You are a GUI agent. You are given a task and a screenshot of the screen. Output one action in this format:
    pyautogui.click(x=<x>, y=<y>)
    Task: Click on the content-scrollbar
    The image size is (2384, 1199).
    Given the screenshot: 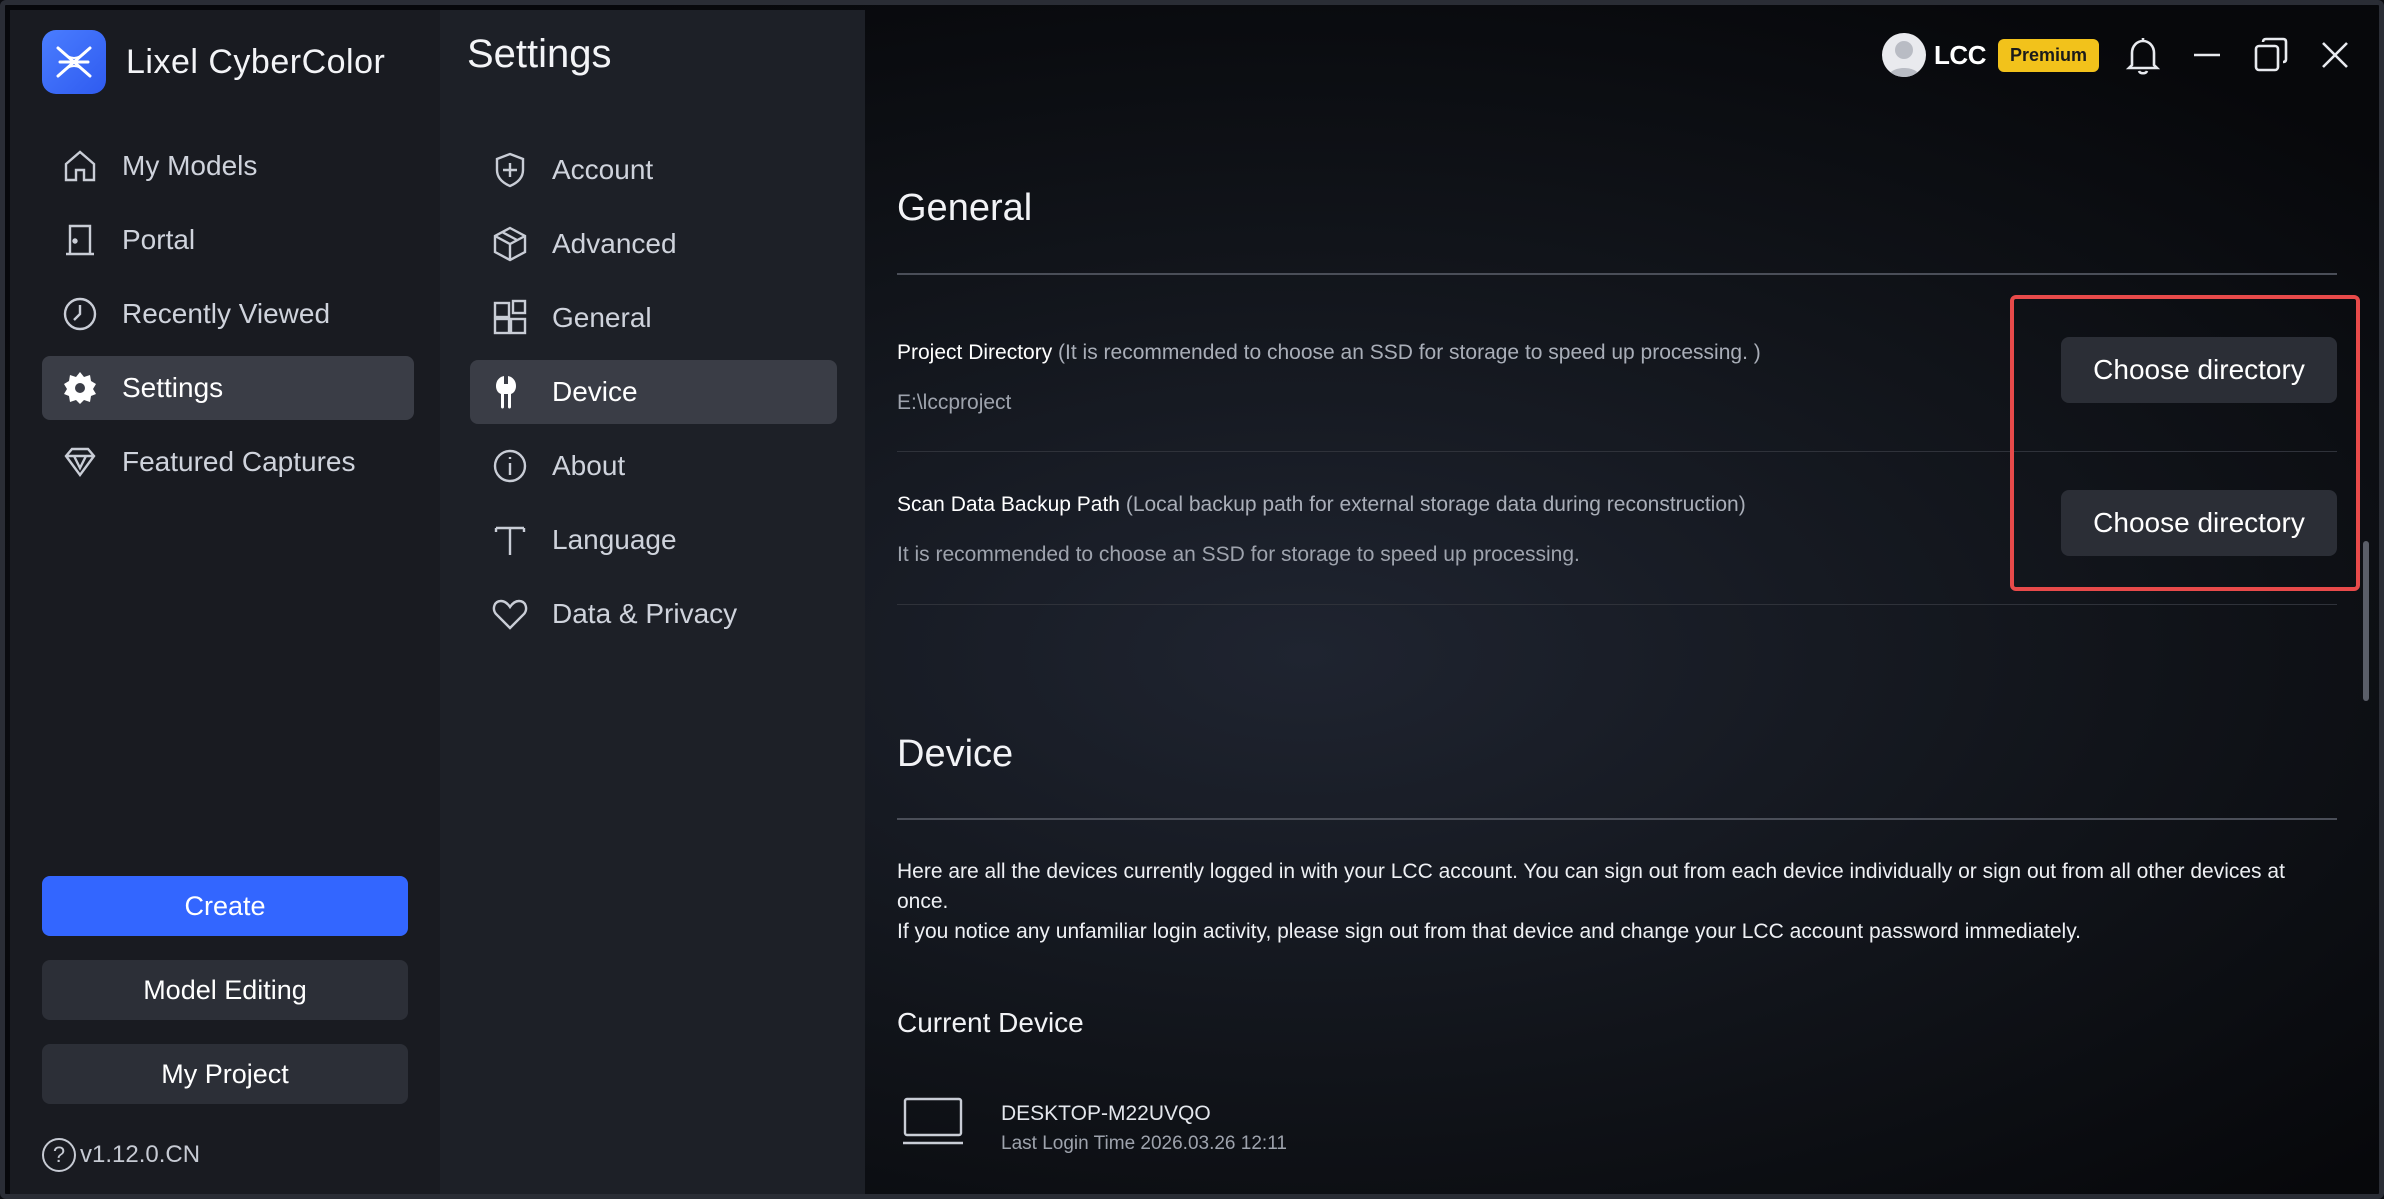 What is the action you would take?
    pyautogui.click(x=2366, y=621)
    